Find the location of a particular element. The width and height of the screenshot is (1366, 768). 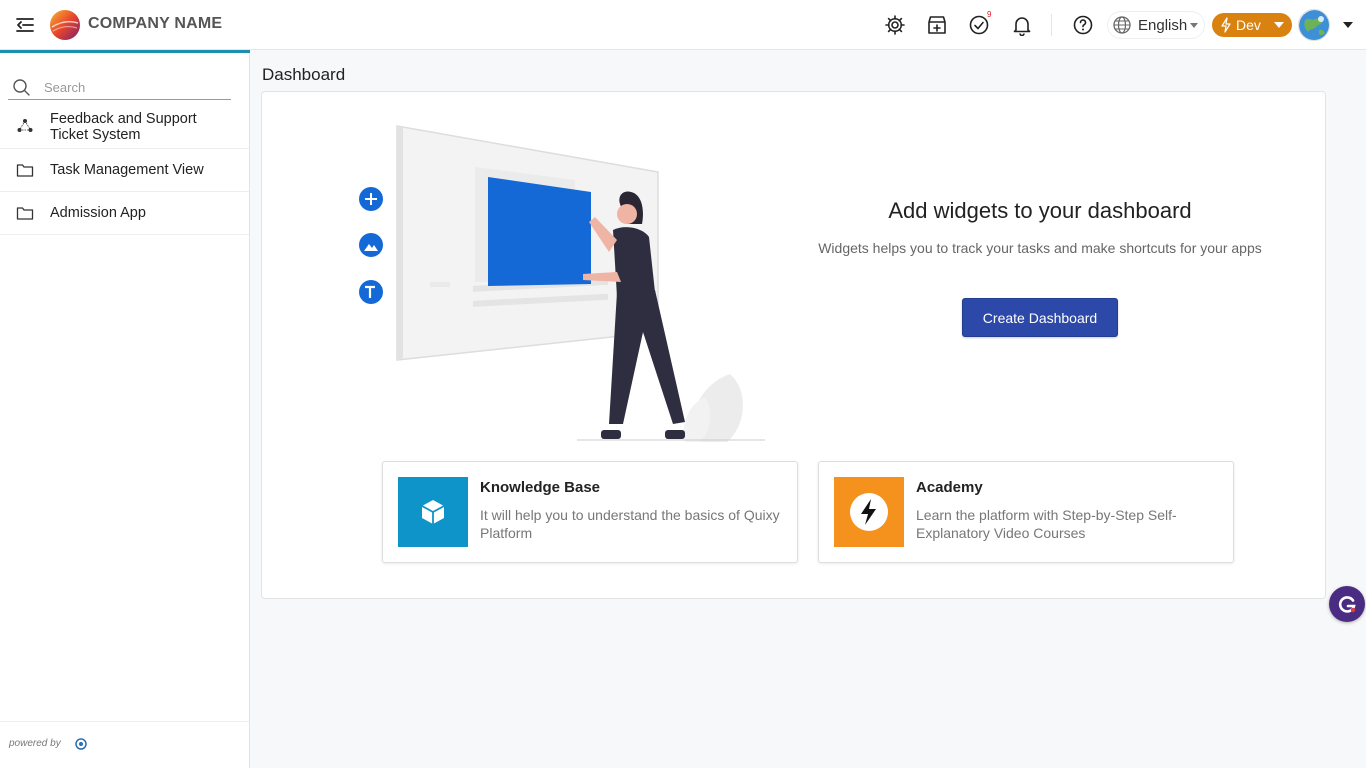

sidebar-item-admission-app: Admission App is located at coordinates (124, 213).